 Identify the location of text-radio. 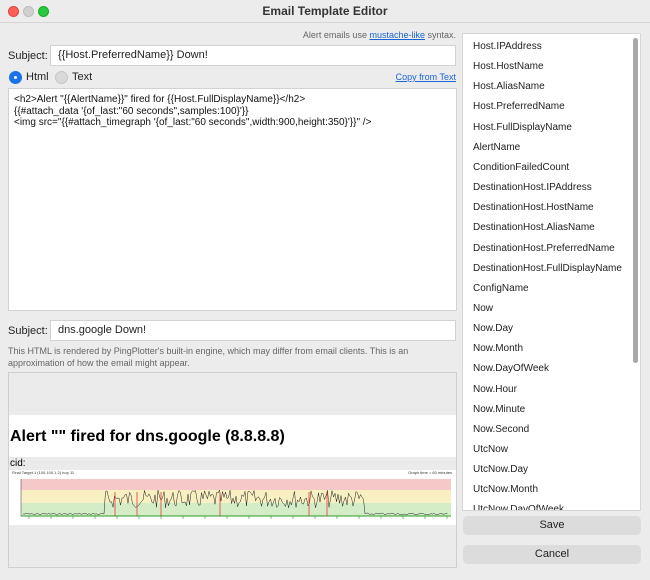
(61, 77).